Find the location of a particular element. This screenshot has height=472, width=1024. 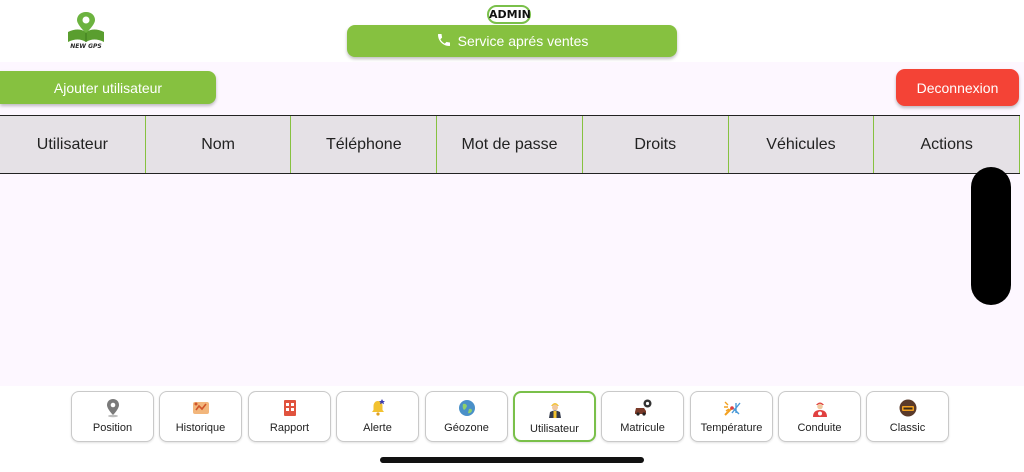

nav-label: Conduite is located at coordinates (819, 428).